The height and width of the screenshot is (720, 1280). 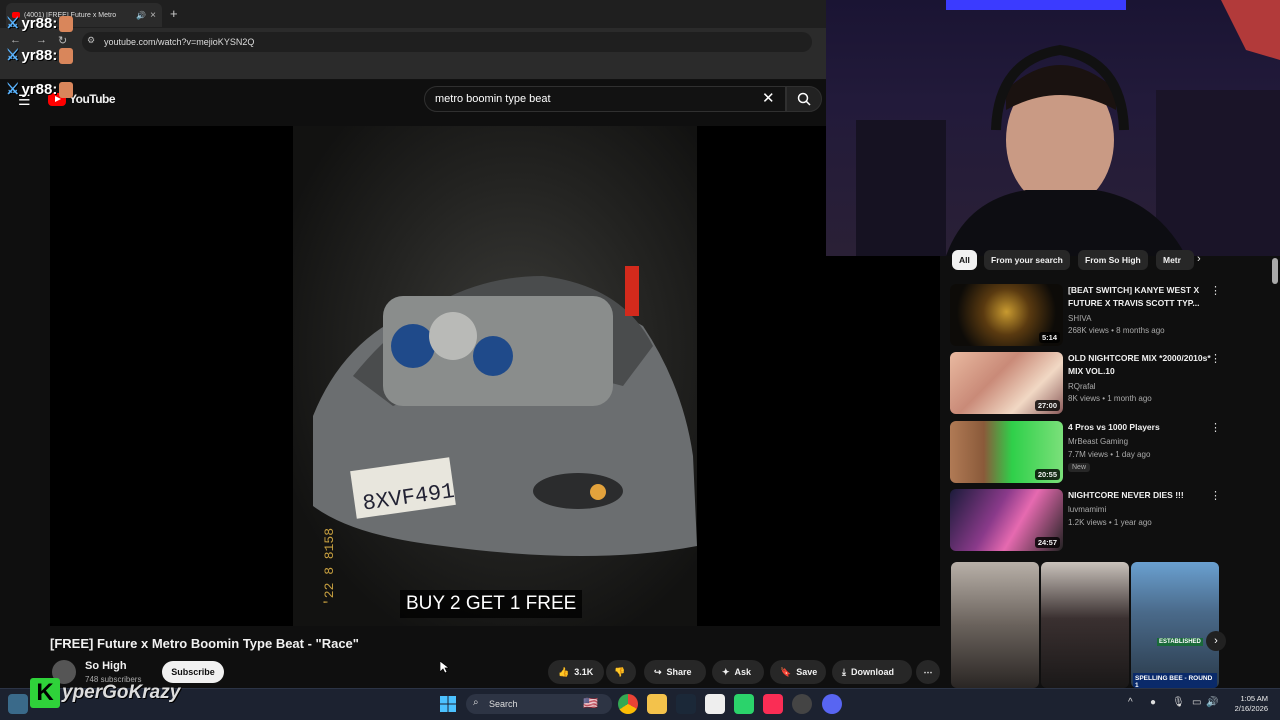 What do you see at coordinates (628, 704) in the screenshot?
I see `chrome-icon` at bounding box center [628, 704].